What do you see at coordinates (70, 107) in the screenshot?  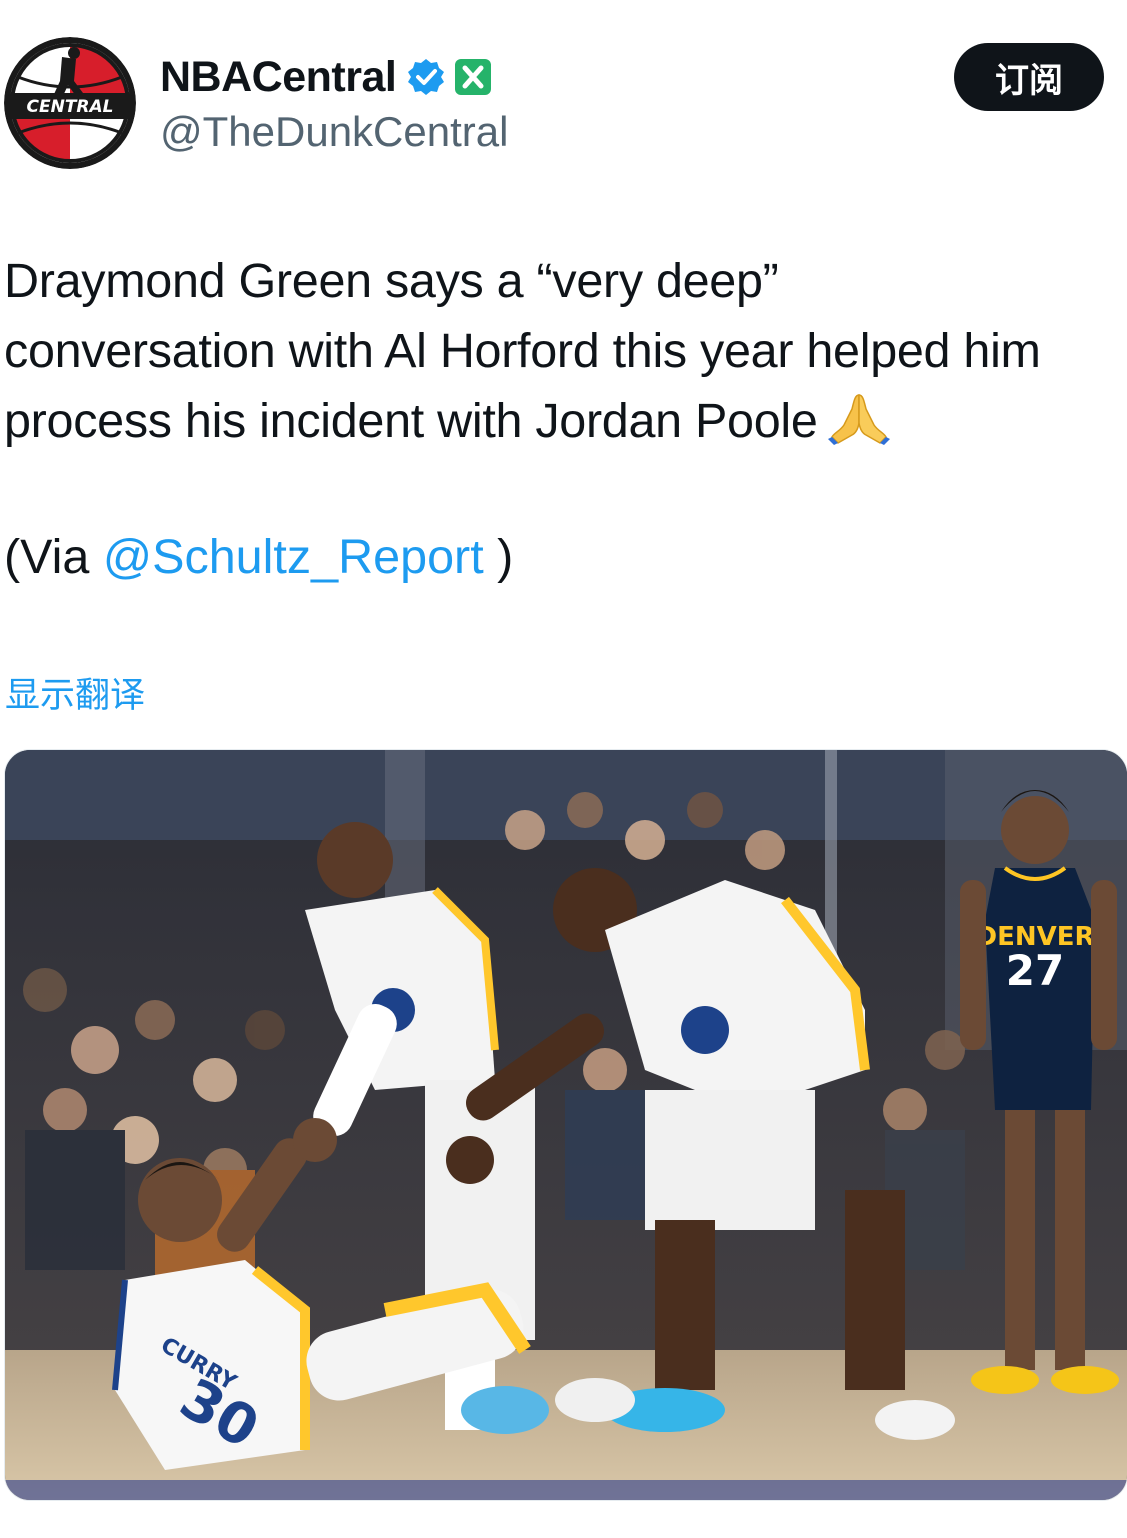 I see `avatar-text: CENTRAL` at bounding box center [70, 107].